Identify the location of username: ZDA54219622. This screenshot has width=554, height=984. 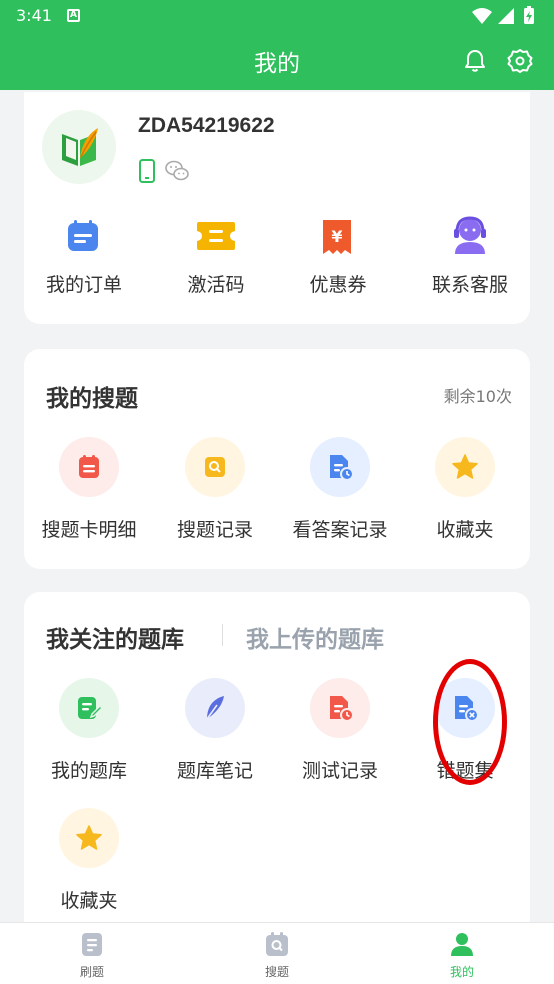
(206, 125).